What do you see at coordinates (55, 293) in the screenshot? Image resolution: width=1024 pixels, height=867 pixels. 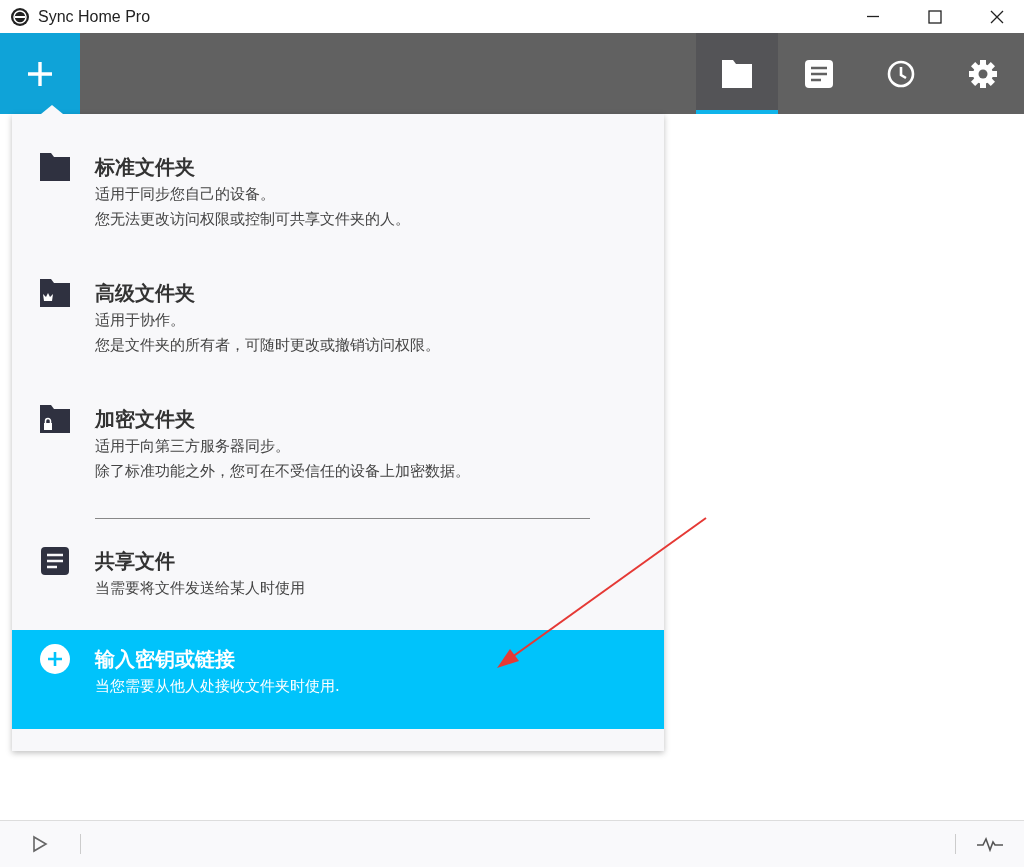 I see `crown-folder-icon` at bounding box center [55, 293].